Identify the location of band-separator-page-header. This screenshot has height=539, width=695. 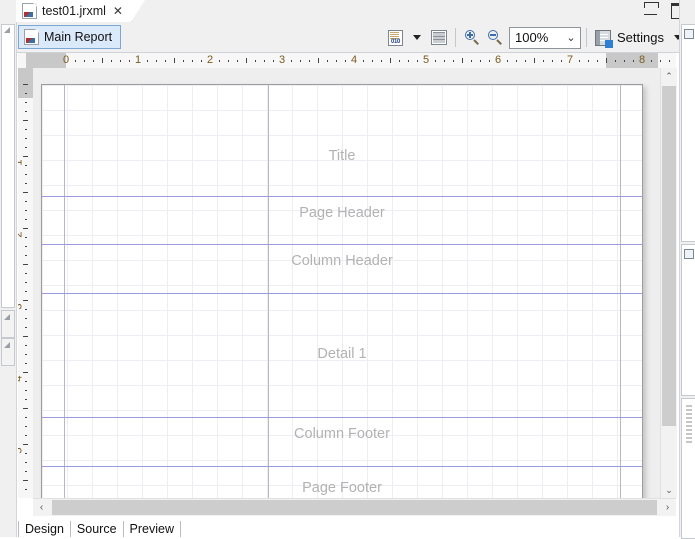
(342, 244).